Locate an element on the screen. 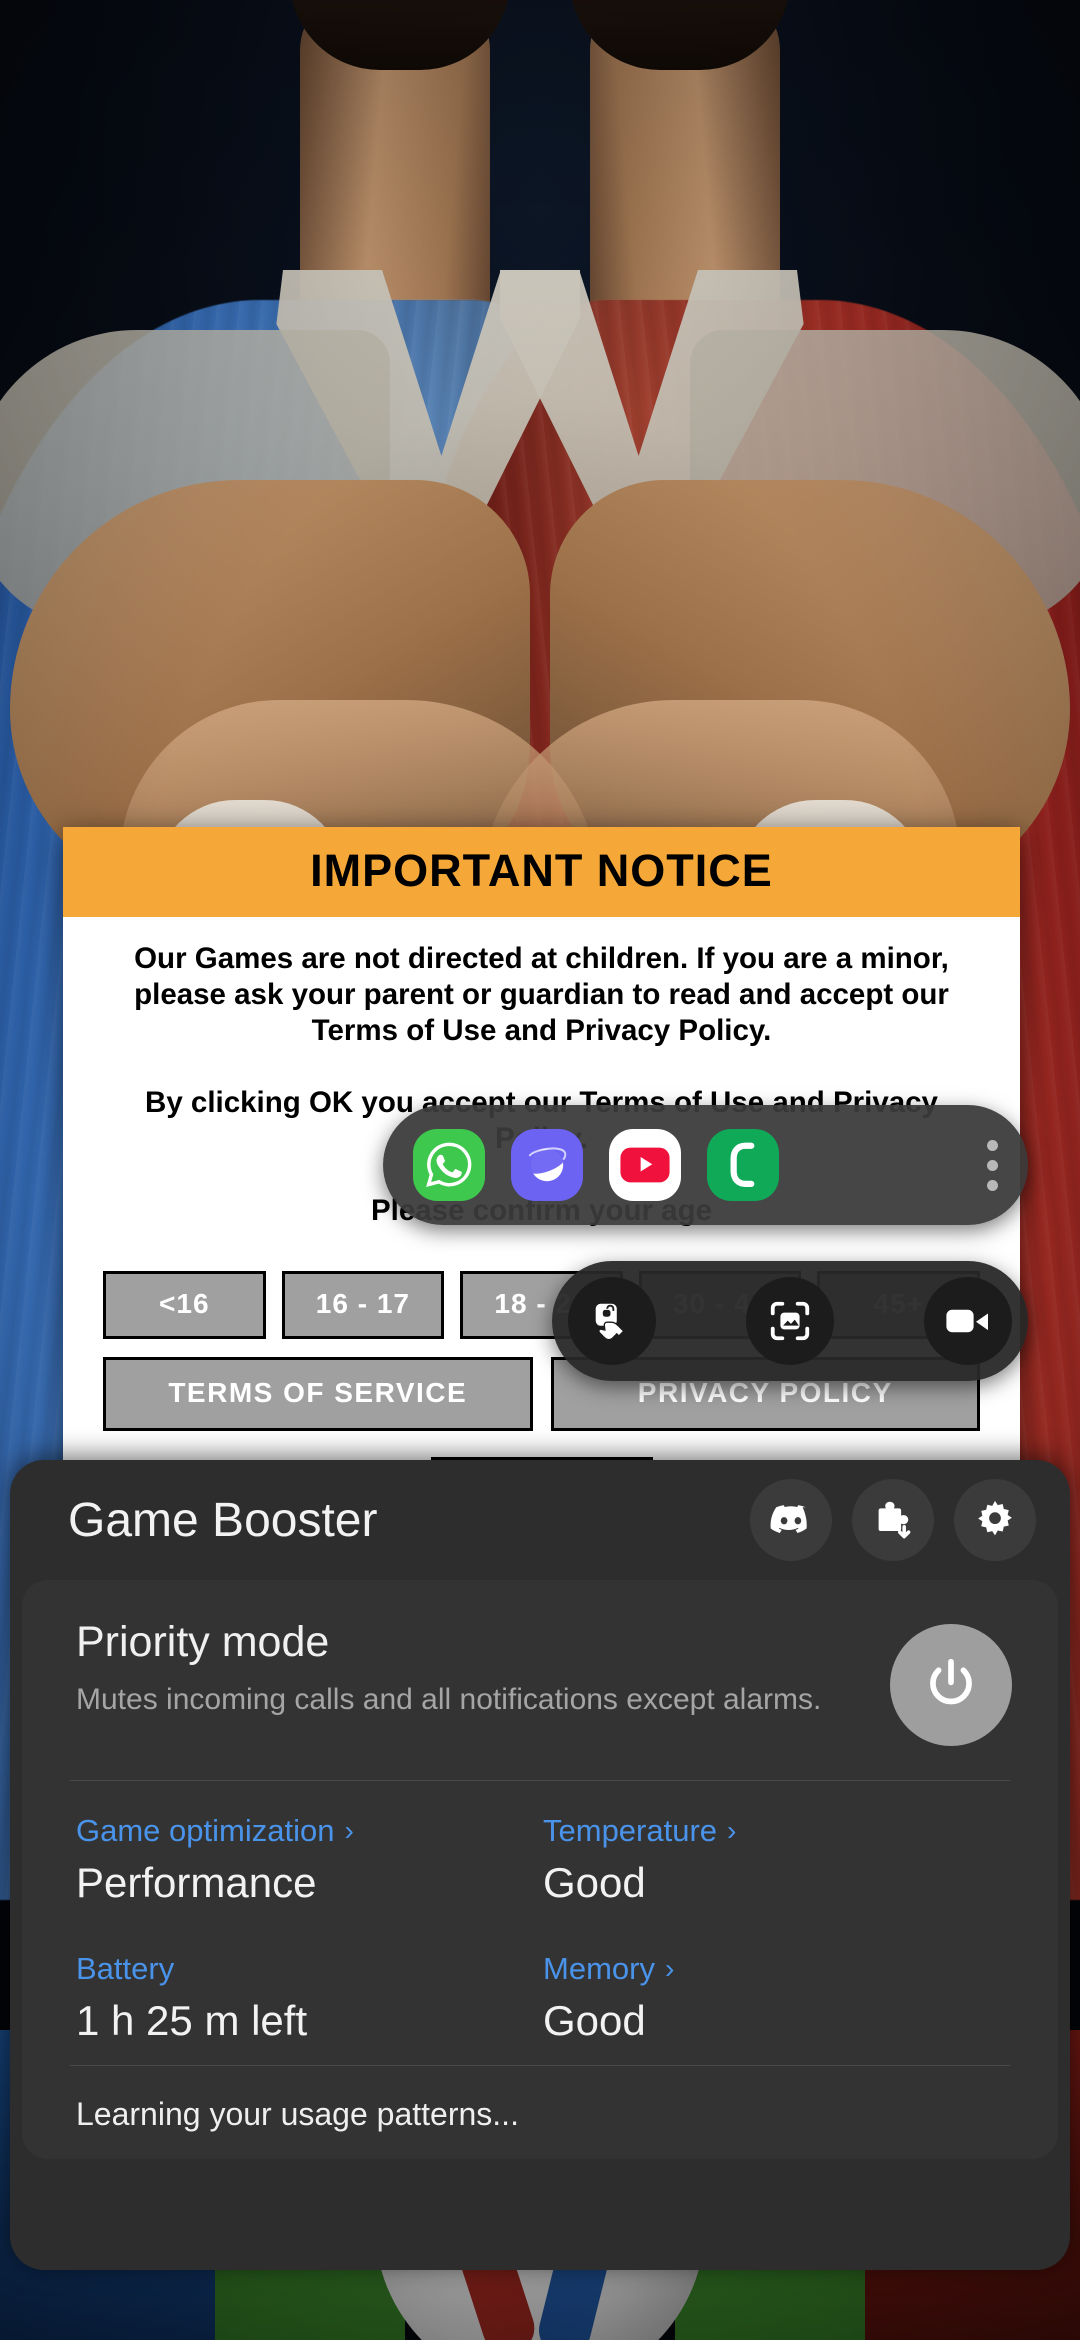  game-tools-action-bar is located at coordinates (790, 1321).